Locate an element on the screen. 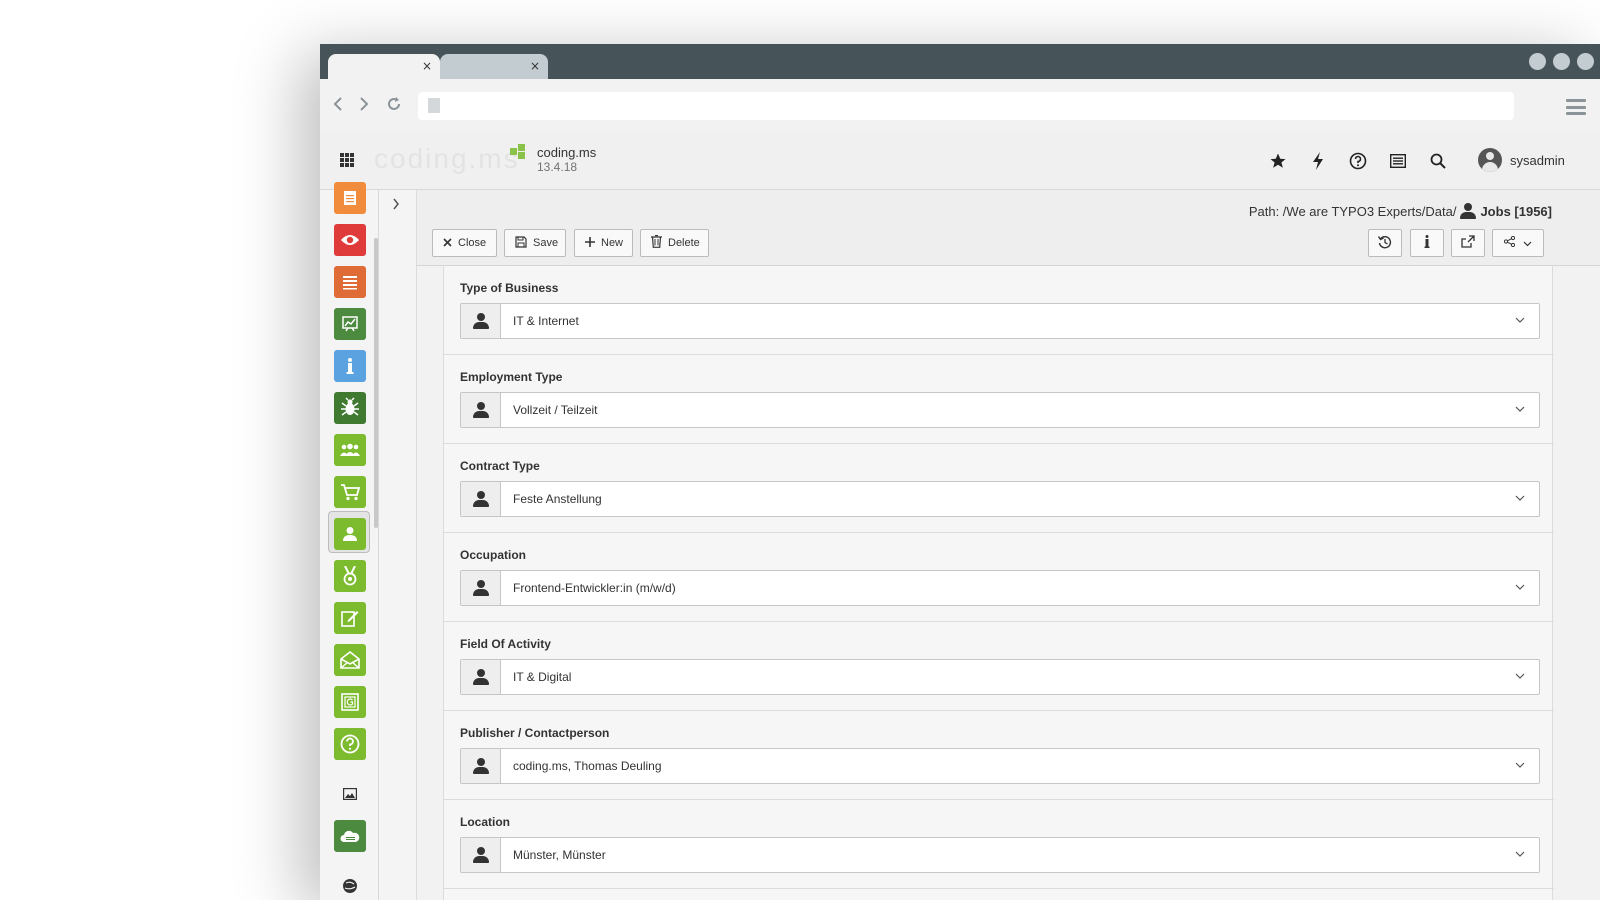 This screenshot has height=900, width=1600. info-icon is located at coordinates (1427, 243).